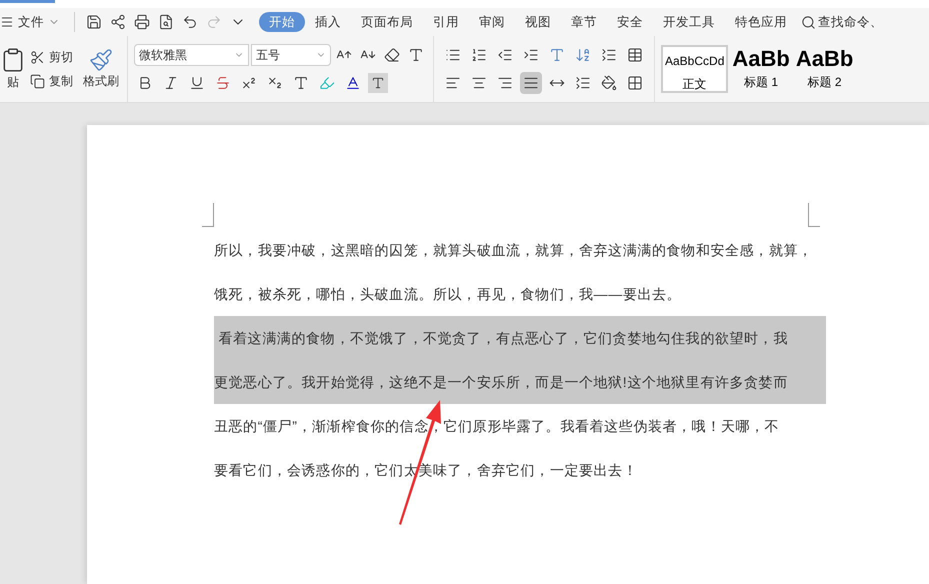  What do you see at coordinates (584, 22) in the screenshot?
I see `ribbon-tab: 章节` at bounding box center [584, 22].